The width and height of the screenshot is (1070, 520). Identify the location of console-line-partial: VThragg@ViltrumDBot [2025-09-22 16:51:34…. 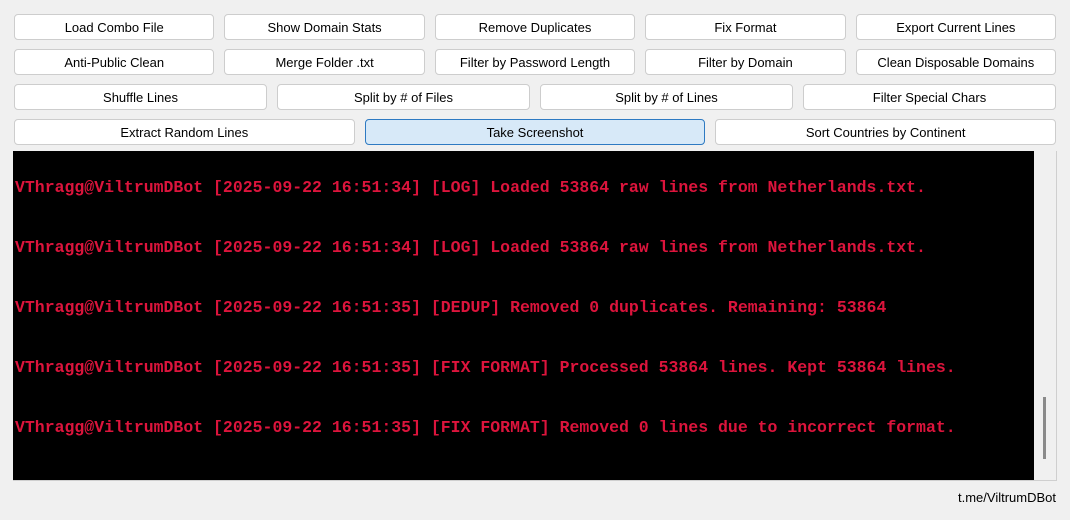
(470, 187).